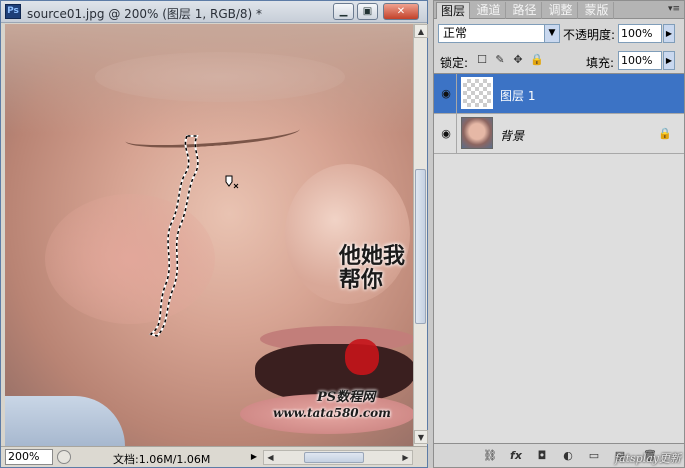 This screenshot has height=468, width=685. Describe the element at coordinates (499, 33) in the screenshot. I see `blend-mode-select: 正常 ▼` at that location.